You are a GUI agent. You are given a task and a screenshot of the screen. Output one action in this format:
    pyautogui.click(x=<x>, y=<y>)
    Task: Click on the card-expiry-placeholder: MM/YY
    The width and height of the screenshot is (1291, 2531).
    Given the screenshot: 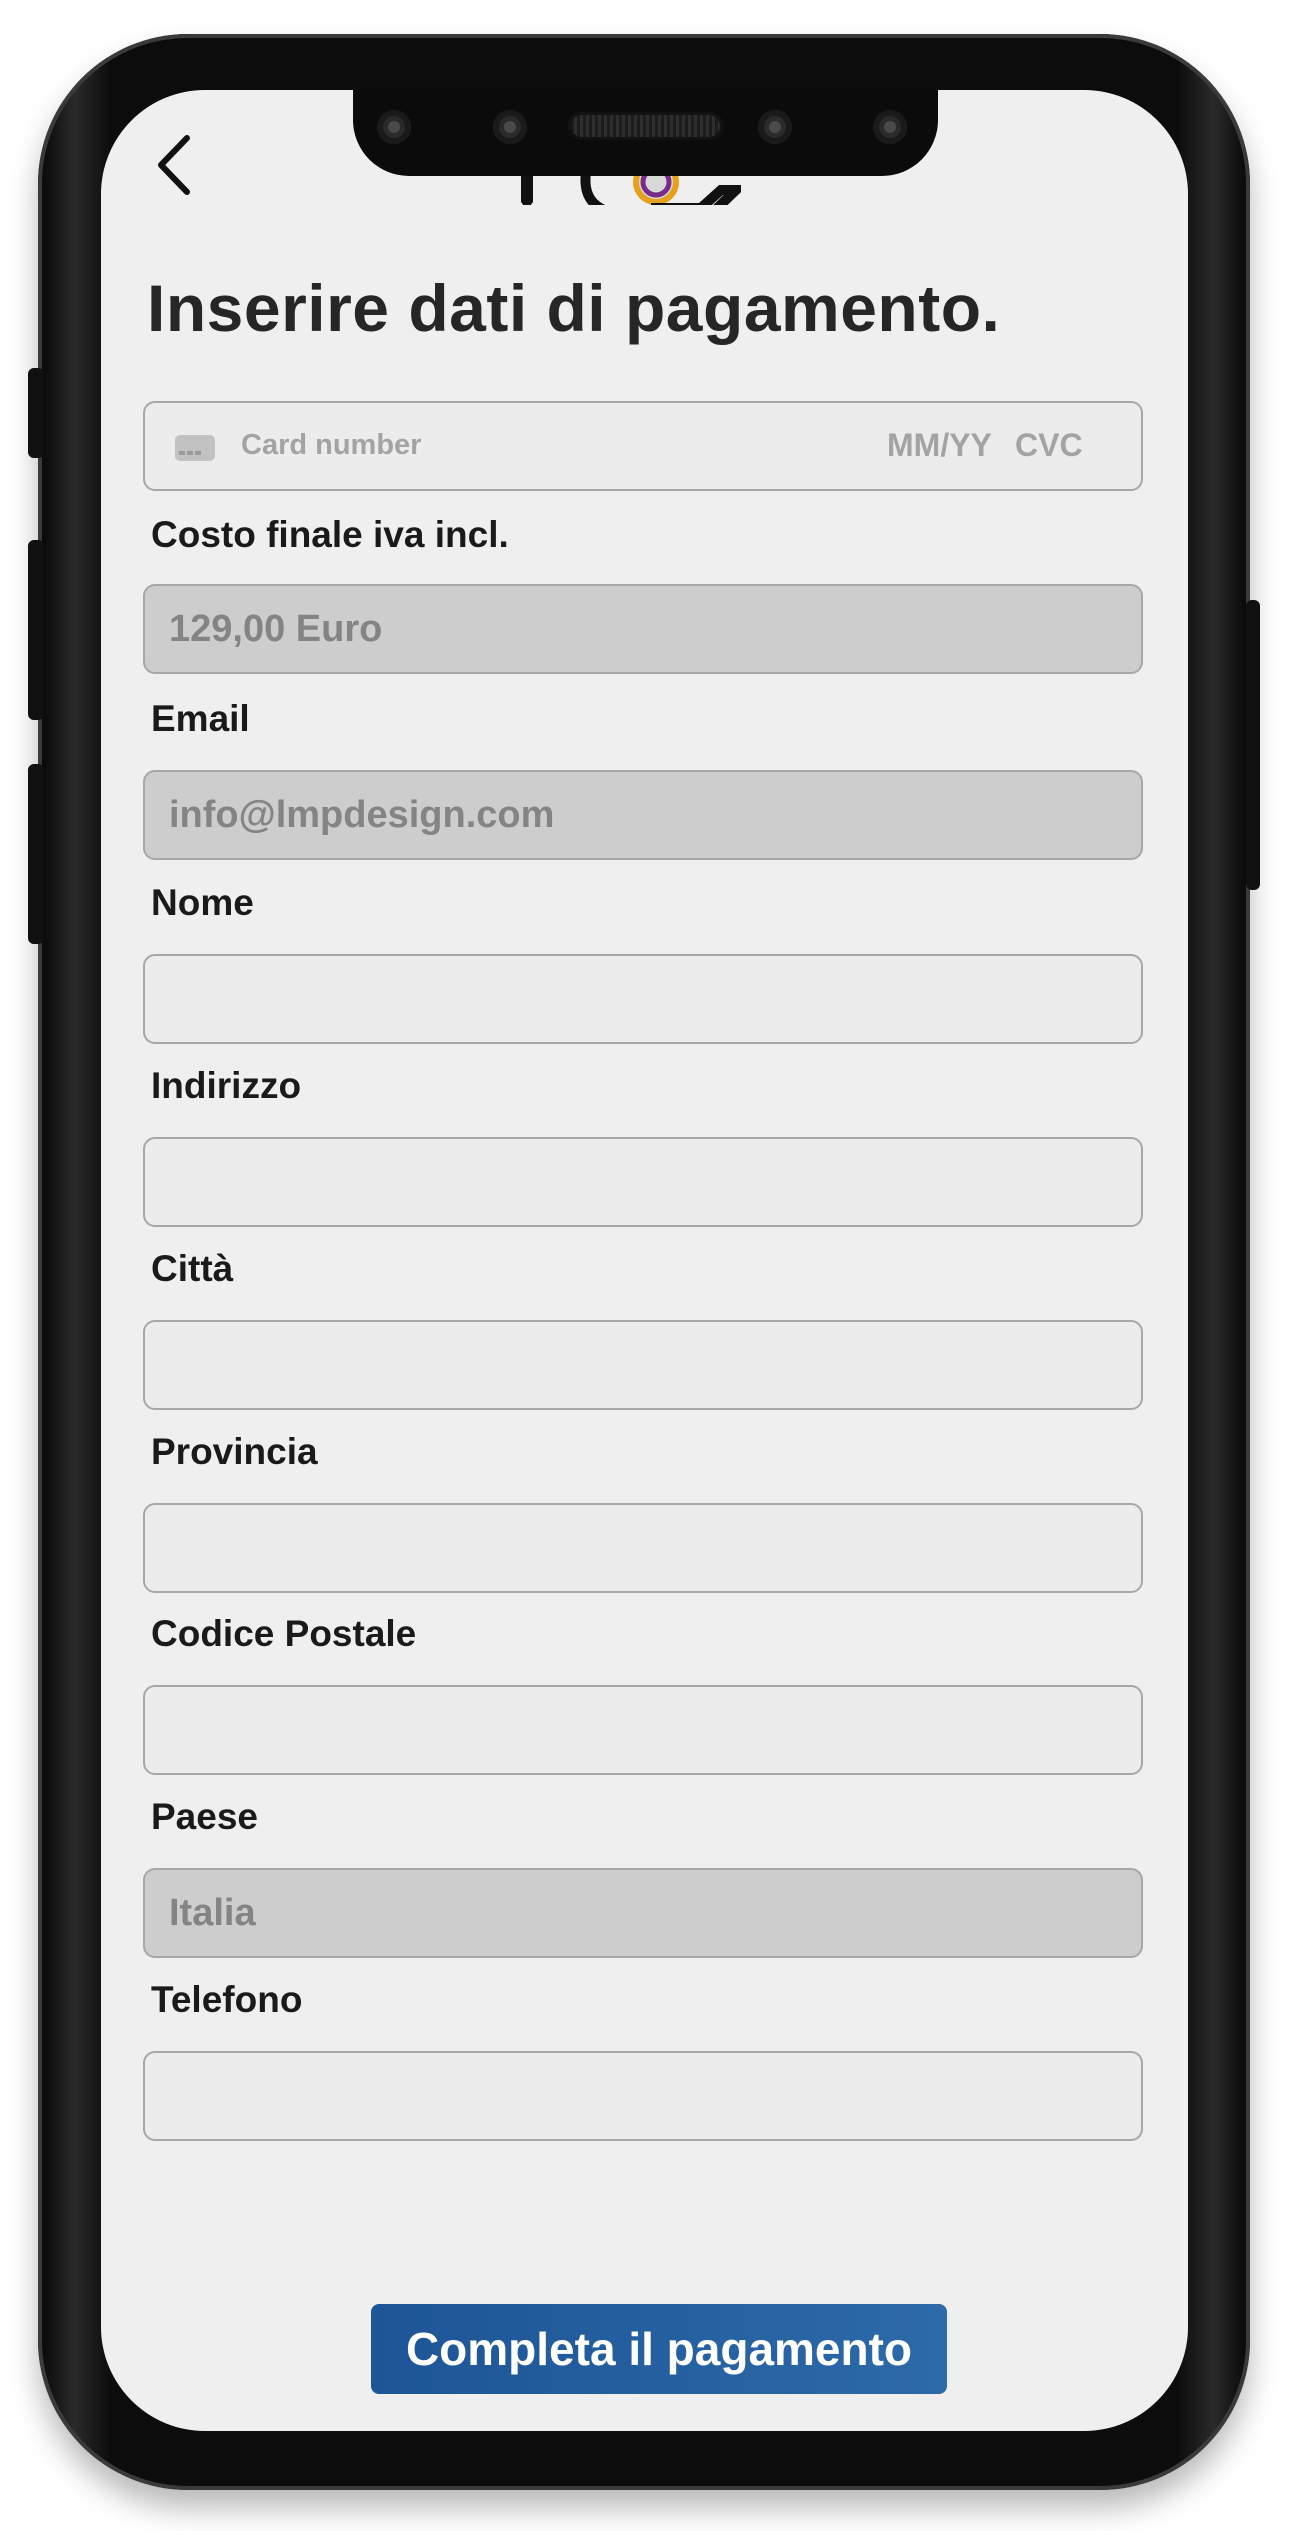 What is the action you would take?
    pyautogui.click(x=939, y=445)
    